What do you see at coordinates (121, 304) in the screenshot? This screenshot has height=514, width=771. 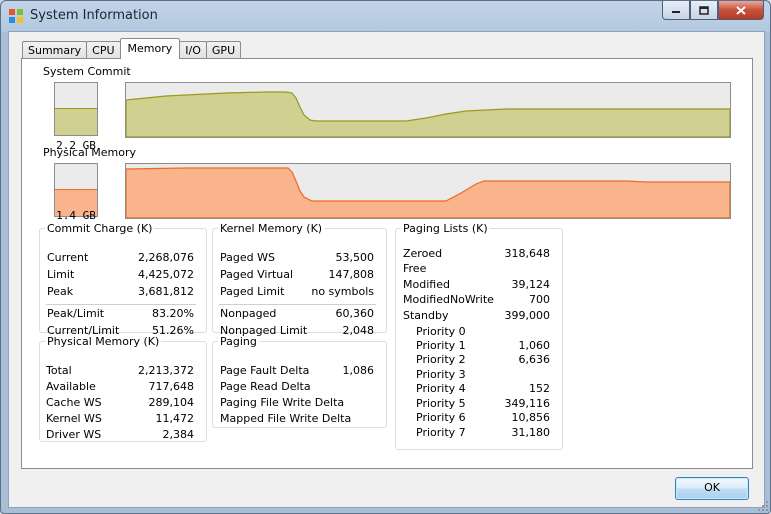 I see `commit-separator` at bounding box center [121, 304].